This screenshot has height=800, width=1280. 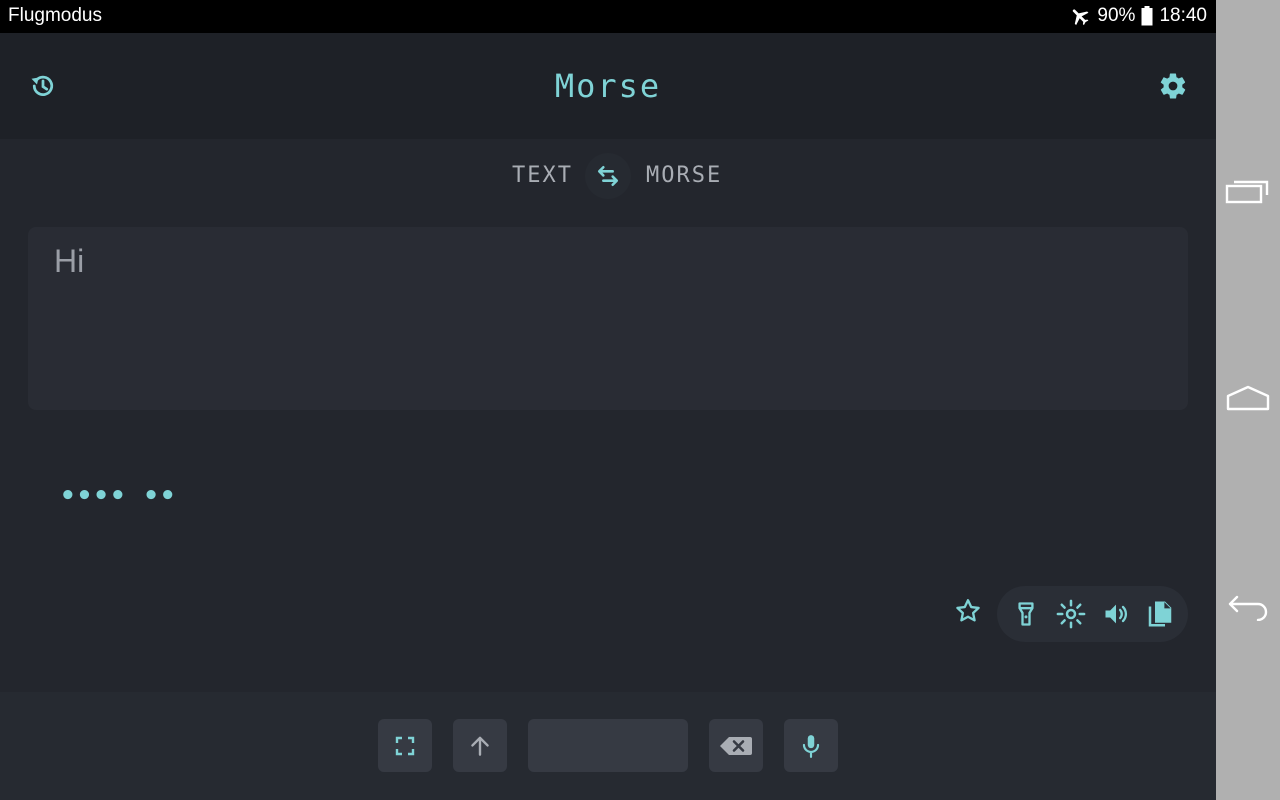 I want to click on back-button, so click(x=1248, y=607).